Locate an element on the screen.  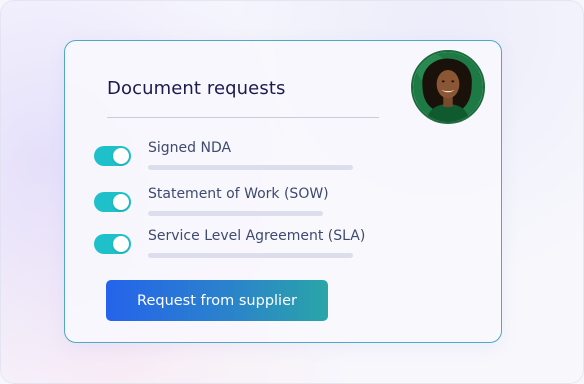
request-item-sla: Service Level Agreement (SLA) is located at coordinates (244, 251).